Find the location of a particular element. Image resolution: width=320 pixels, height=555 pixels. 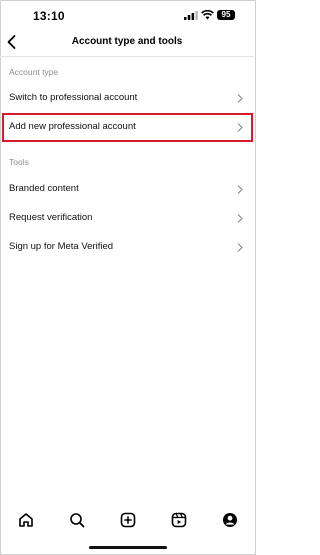

wifi-icon is located at coordinates (207, 15).